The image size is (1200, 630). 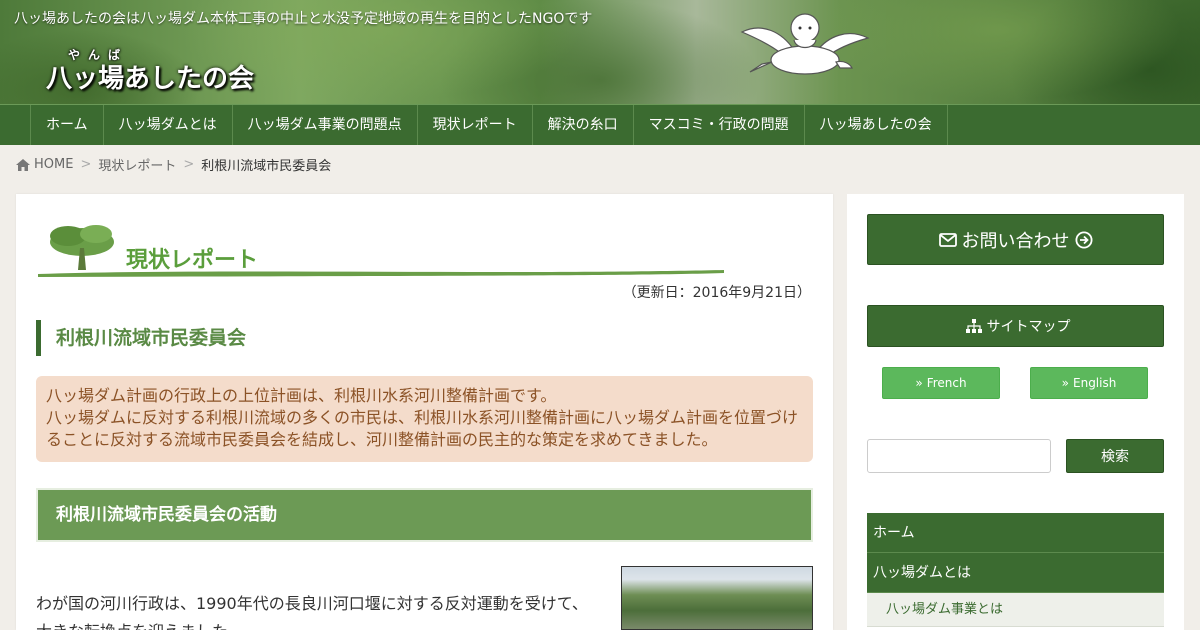 I want to click on sidebar-menu: ホーム 八ッ場ダムとは 八ッ場ダム事業とは, so click(x=1015, y=570).